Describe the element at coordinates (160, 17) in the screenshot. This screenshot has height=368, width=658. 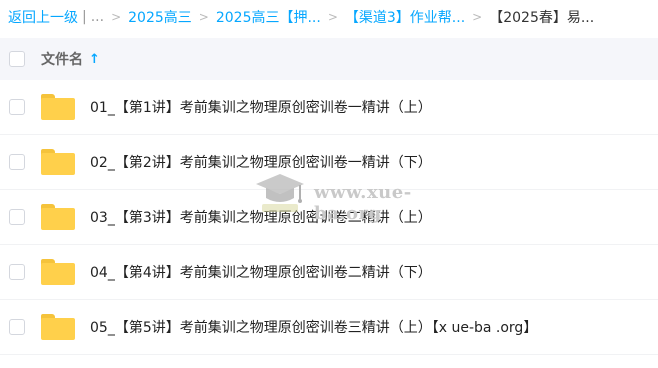
I see `breadcrumb-item-1: 2025高三` at that location.